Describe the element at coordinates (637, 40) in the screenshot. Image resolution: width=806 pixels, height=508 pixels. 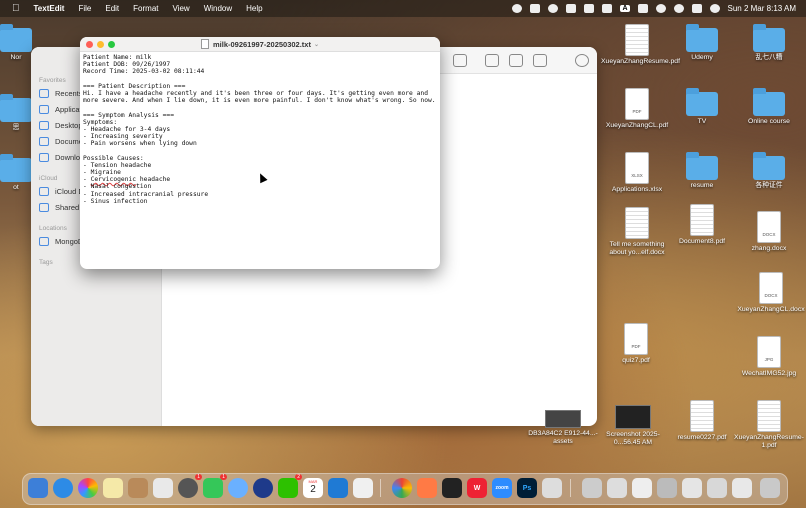
I see `pdf-file-icon` at that location.